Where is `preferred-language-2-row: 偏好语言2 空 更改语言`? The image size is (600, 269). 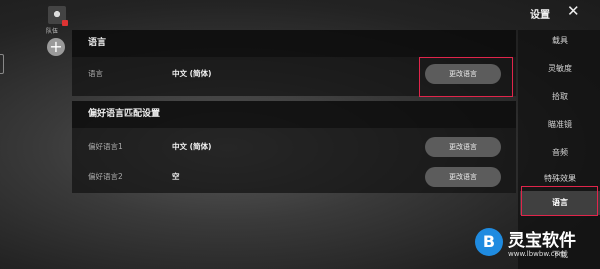 preferred-language-2-row: 偏好语言2 空 更改语言 is located at coordinates (294, 177).